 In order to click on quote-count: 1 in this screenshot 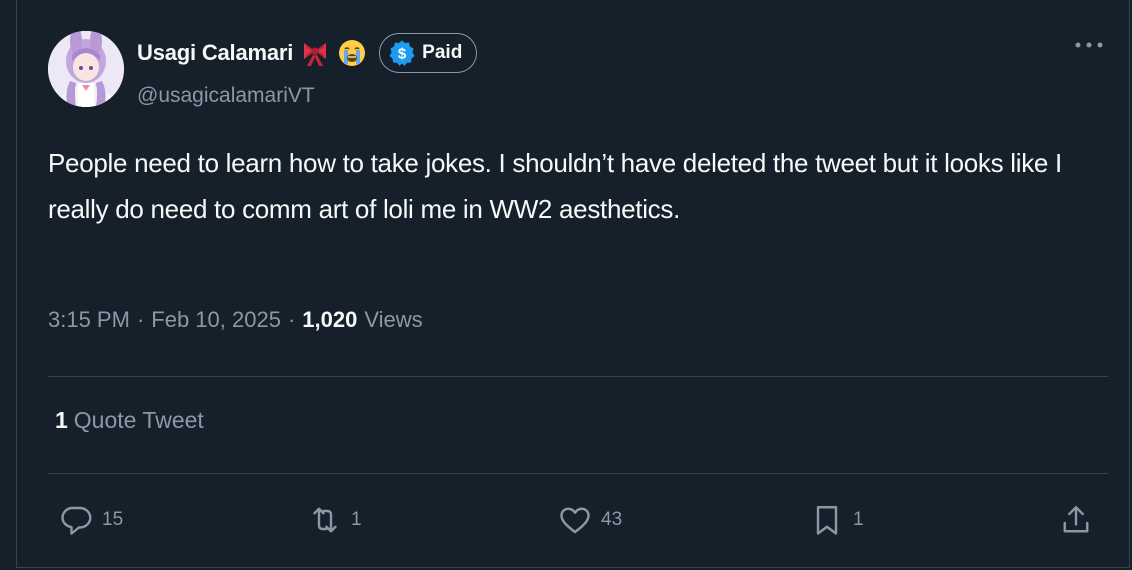, I will do `click(61, 420)`.